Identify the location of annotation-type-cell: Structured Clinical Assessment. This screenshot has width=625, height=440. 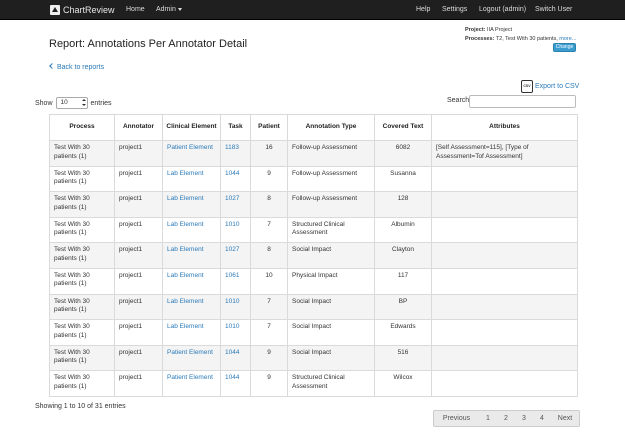
(331, 383).